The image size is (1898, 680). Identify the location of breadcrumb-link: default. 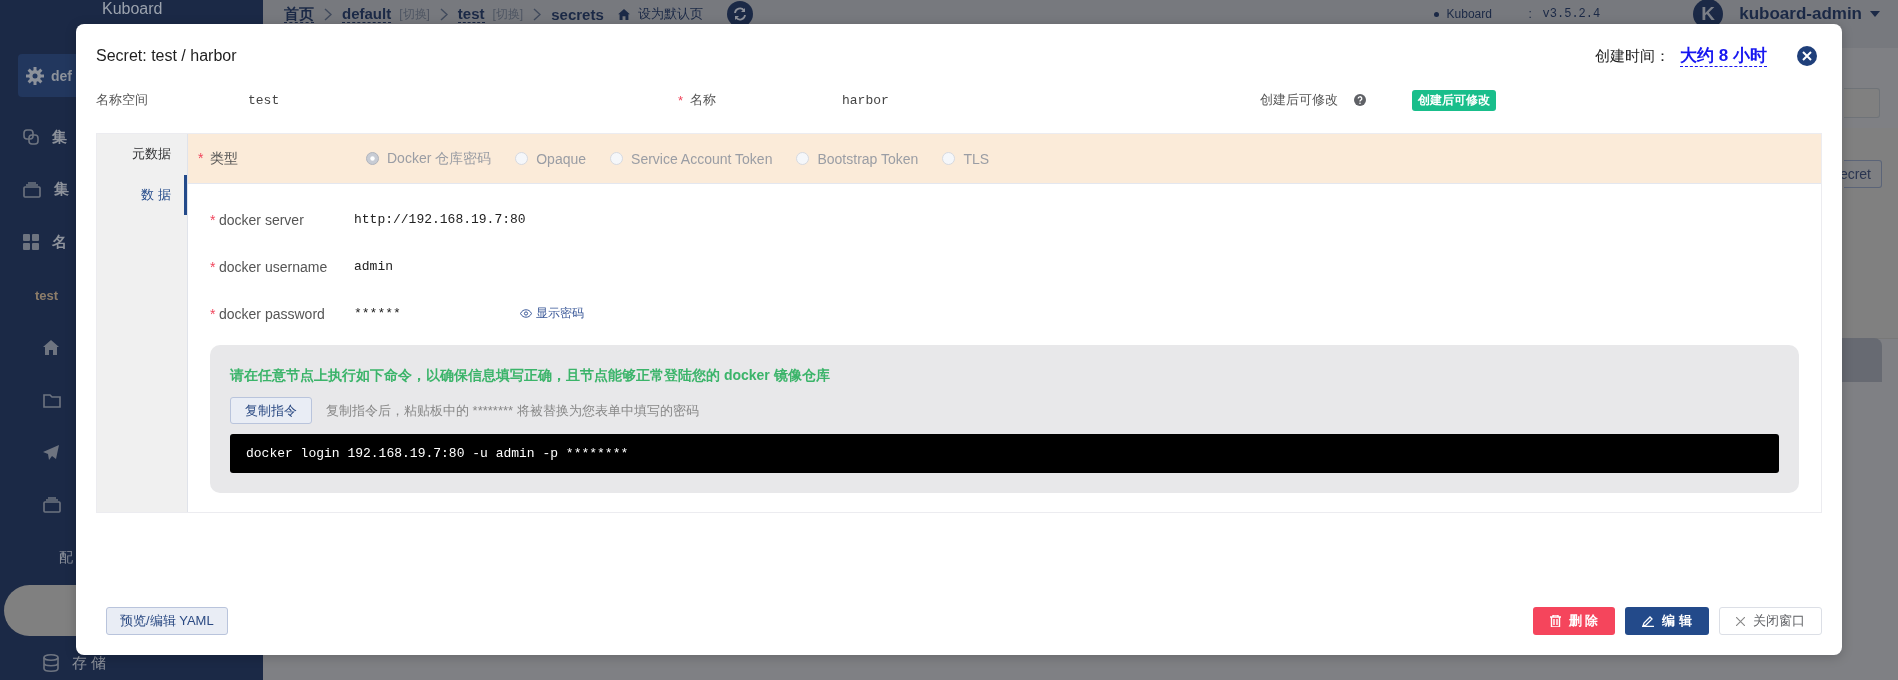
(367, 14).